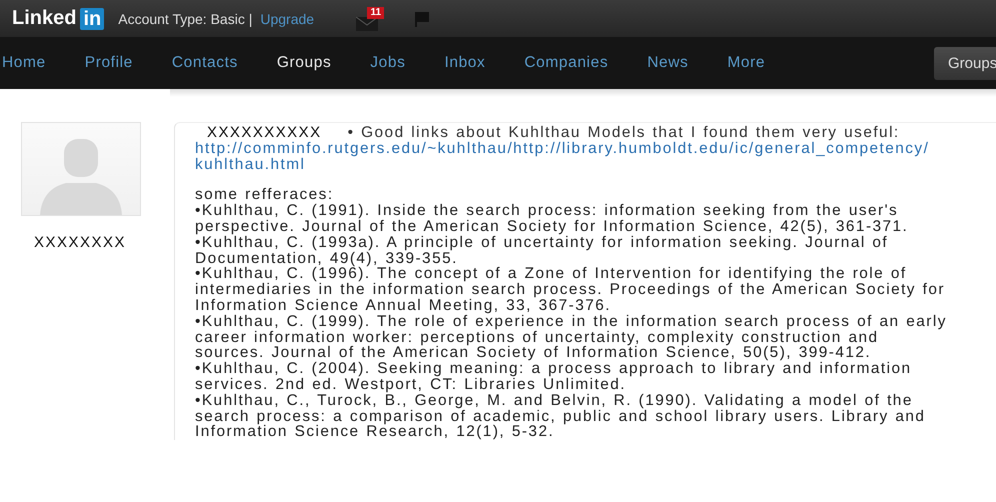  I want to click on reference-entry: •Kuhlthau, C., Turock, B., George, M. and Belvin, R. (1990). Validating a model of the search process: a comparison of academic, public and school library users. Library and Information Science Research, 12(1), 5-32., so click(560, 416).